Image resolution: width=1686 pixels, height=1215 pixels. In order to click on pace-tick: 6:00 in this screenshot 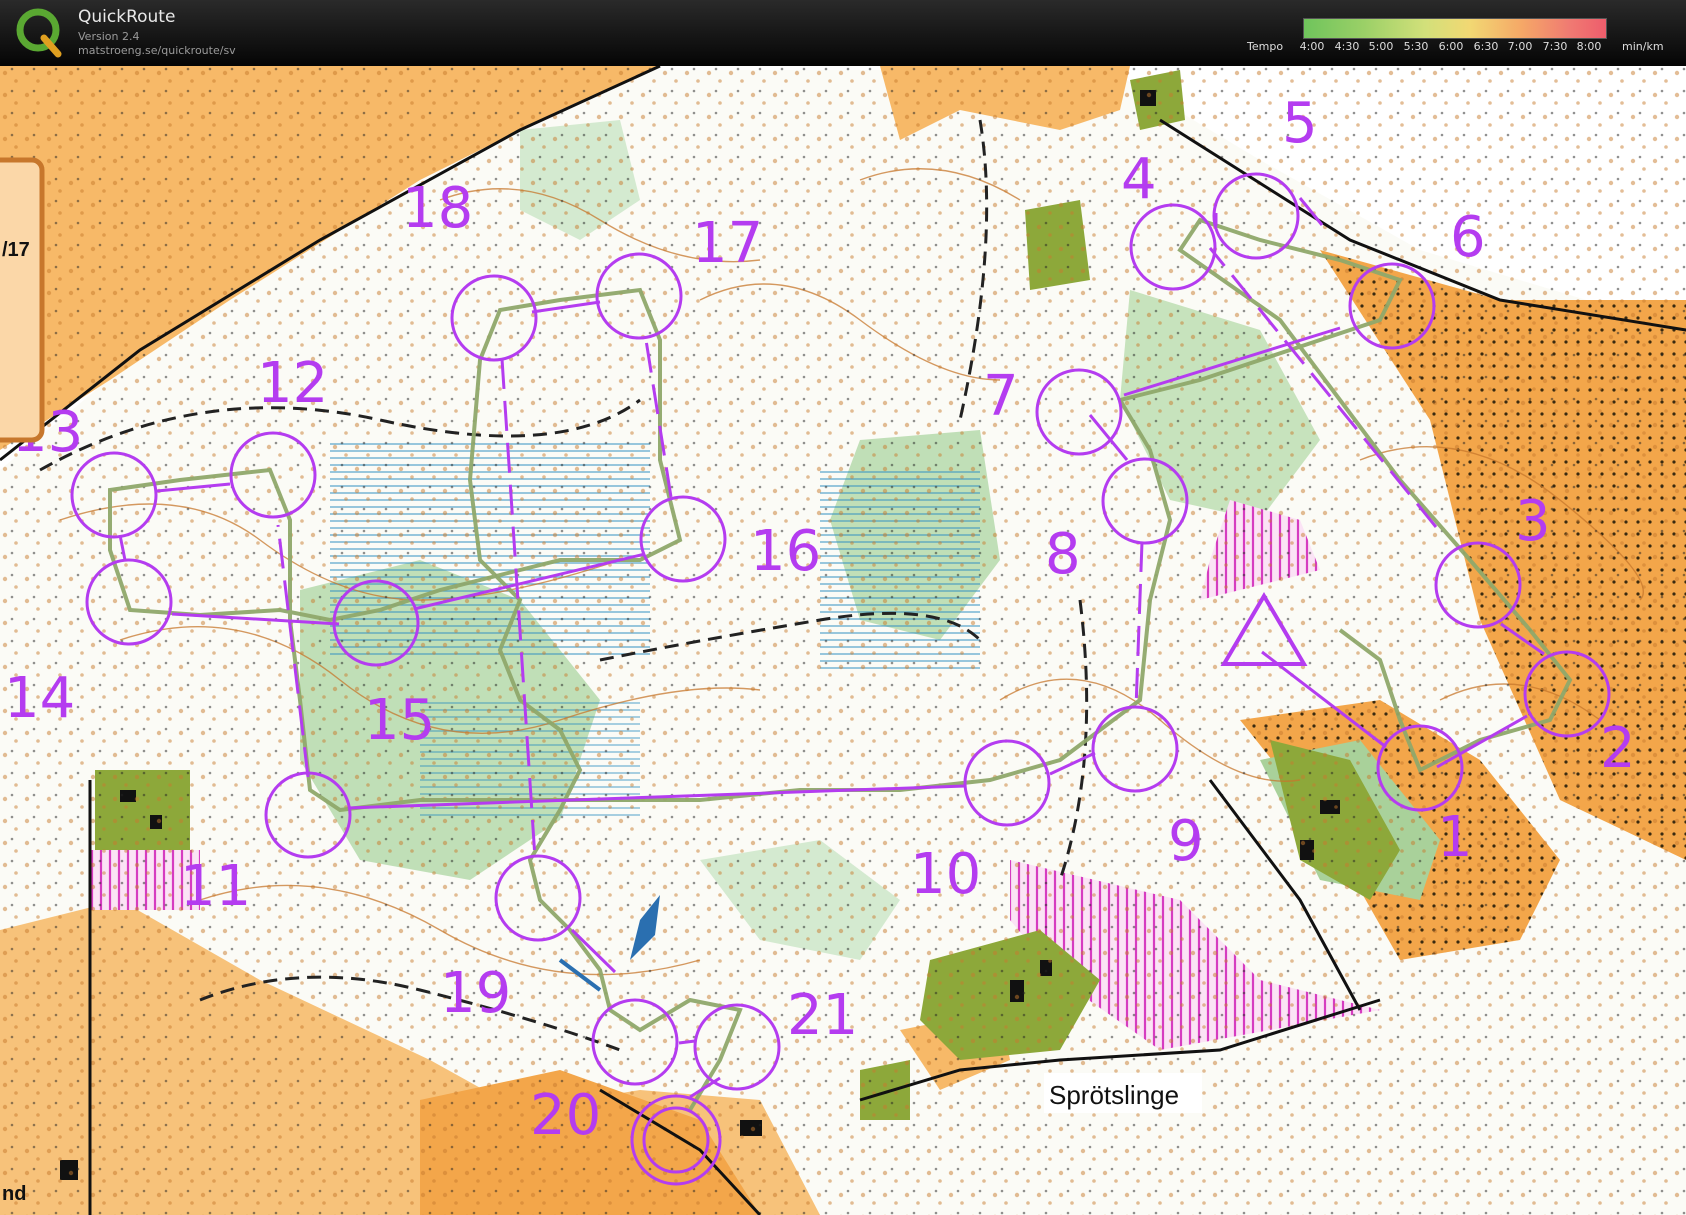, I will do `click(1451, 46)`.